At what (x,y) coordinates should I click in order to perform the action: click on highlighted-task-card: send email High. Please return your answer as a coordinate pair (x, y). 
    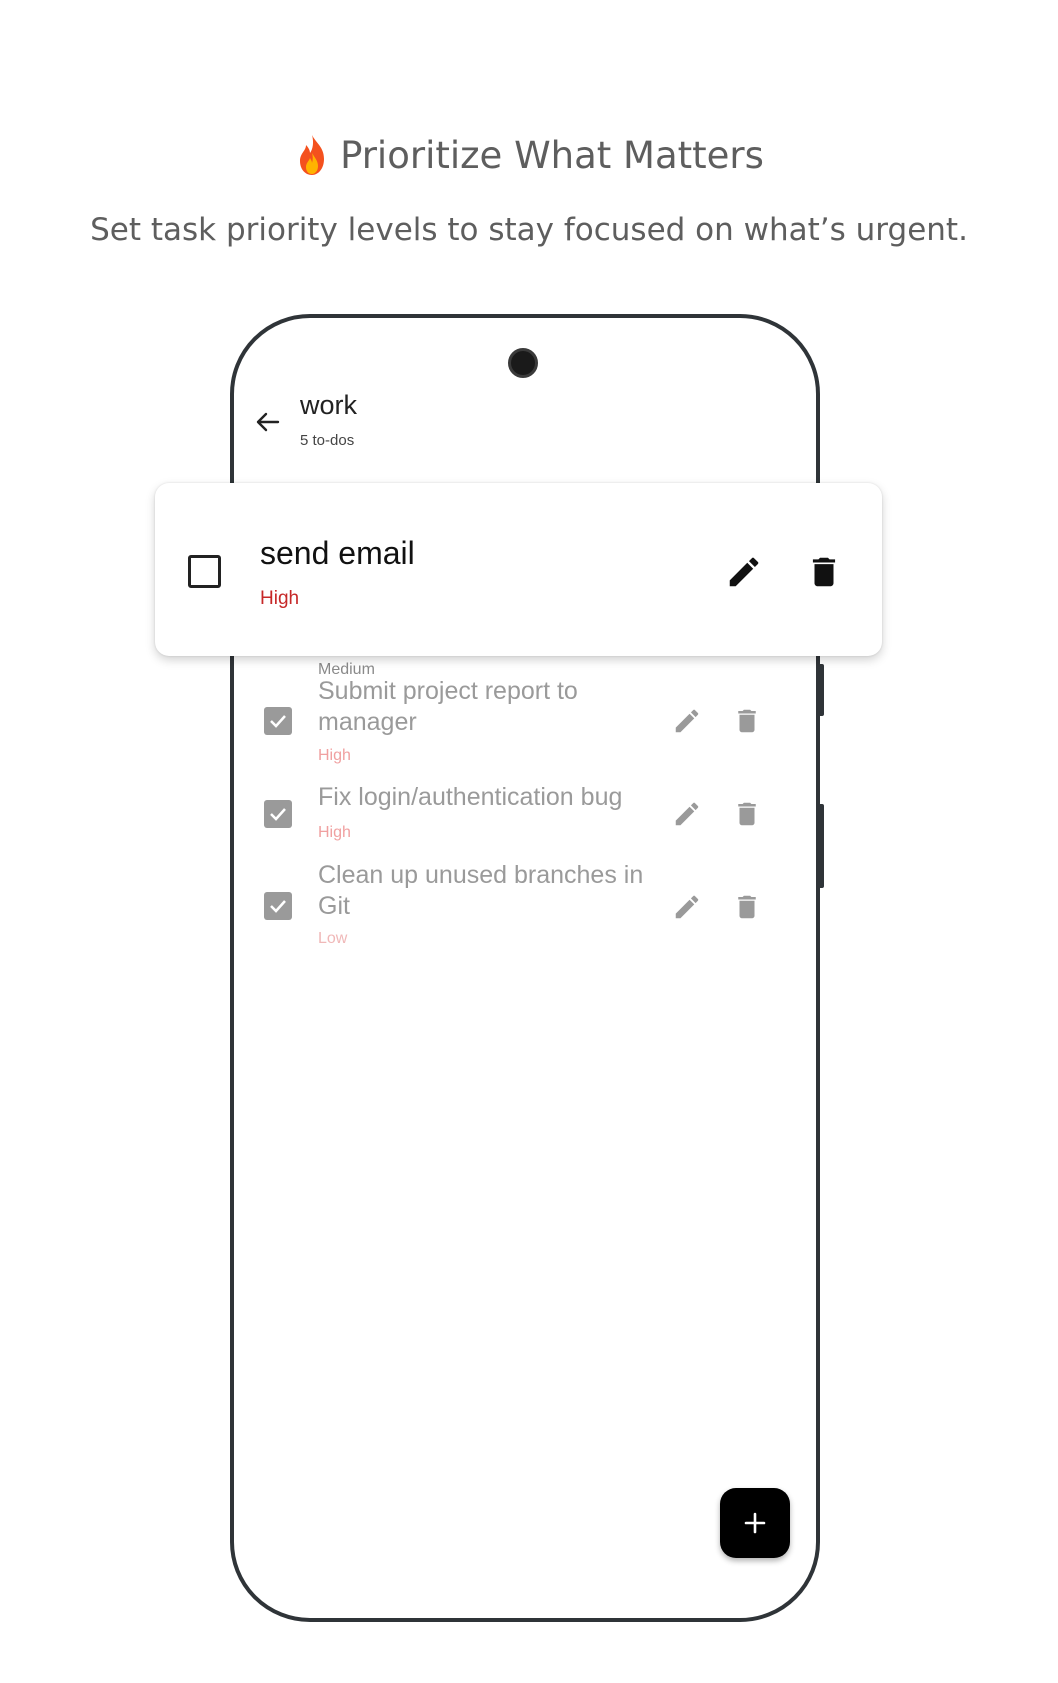
    Looking at the image, I should click on (518, 569).